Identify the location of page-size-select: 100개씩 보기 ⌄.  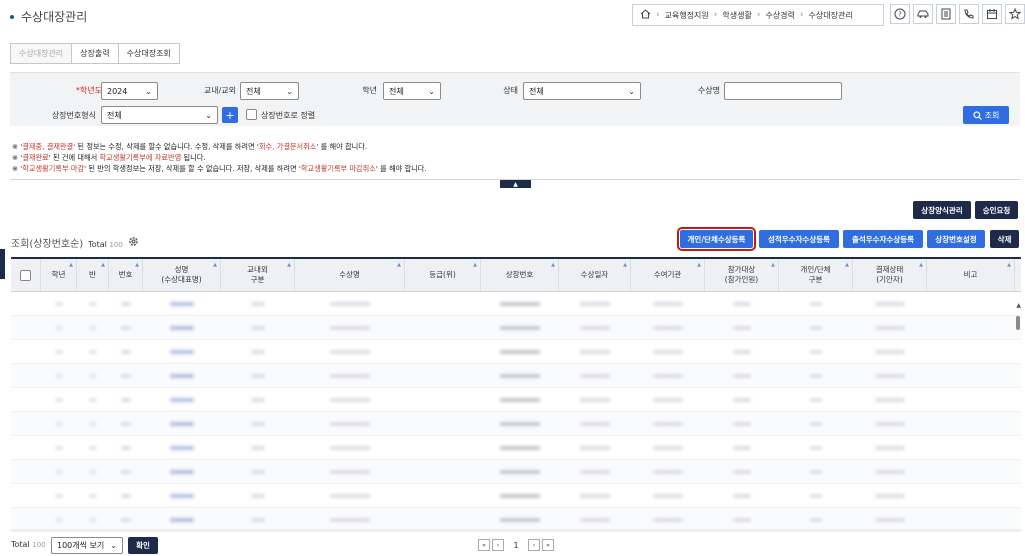
(87, 545).